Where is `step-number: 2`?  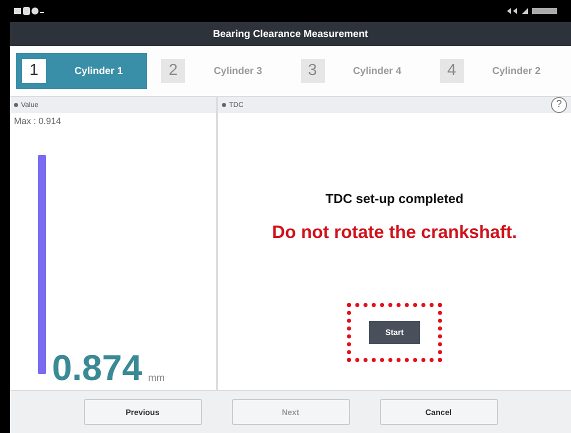
step-number: 2 is located at coordinates (173, 71).